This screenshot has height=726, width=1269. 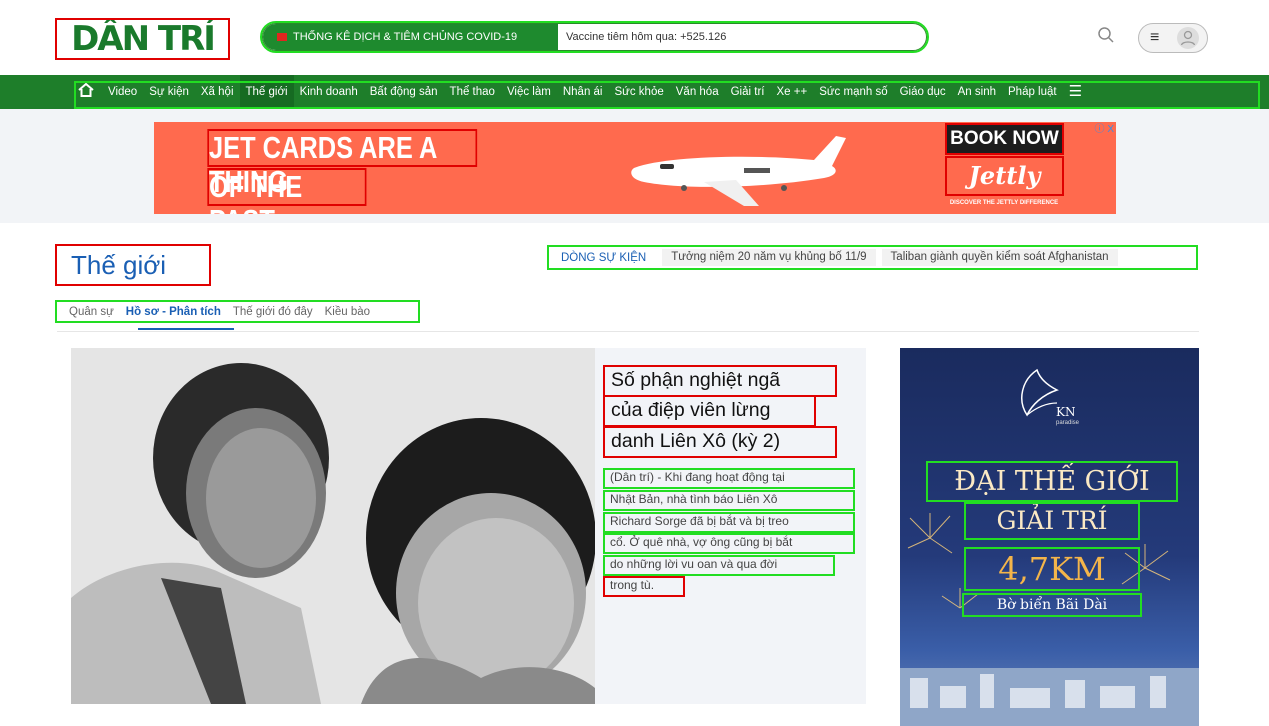 I want to click on subnav-the-gioi-do-day: Thế giới đó đây, so click(x=273, y=312).